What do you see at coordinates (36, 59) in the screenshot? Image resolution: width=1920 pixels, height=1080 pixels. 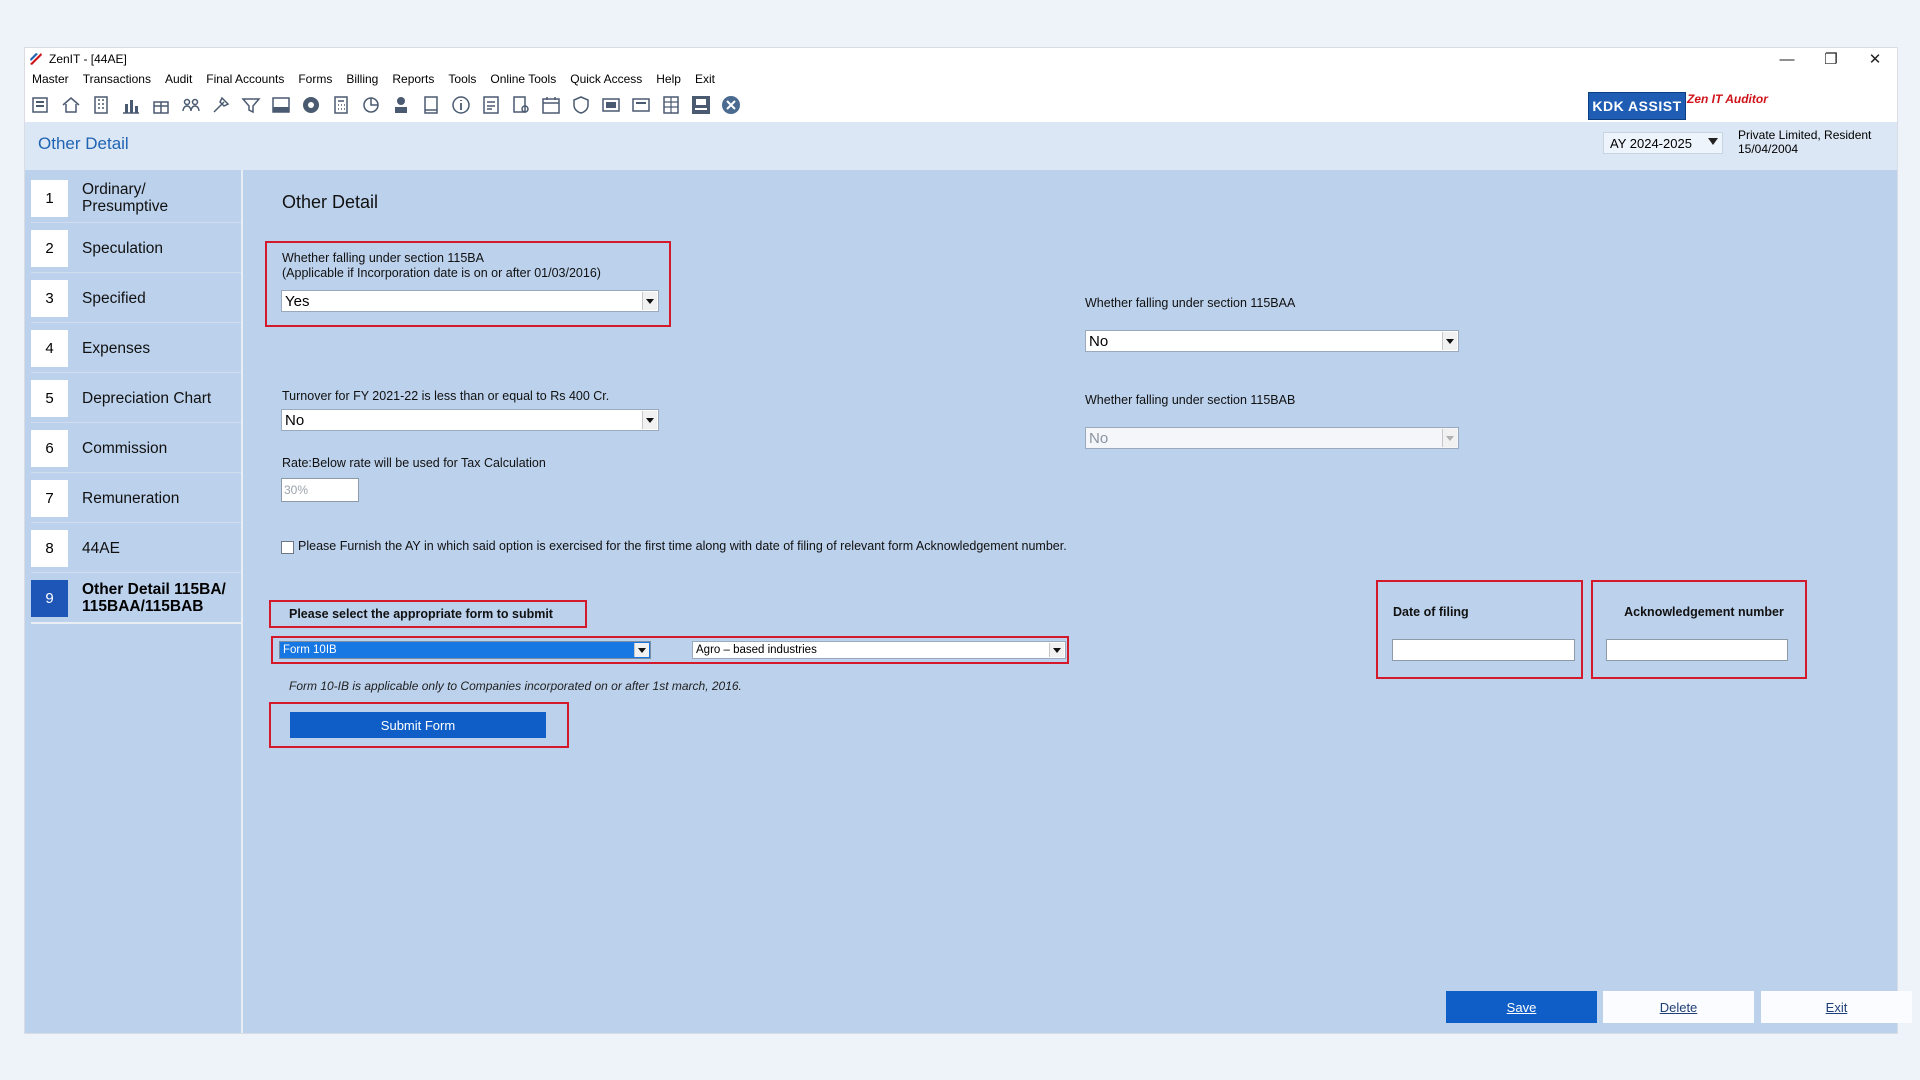 I see `app-logo-icon` at bounding box center [36, 59].